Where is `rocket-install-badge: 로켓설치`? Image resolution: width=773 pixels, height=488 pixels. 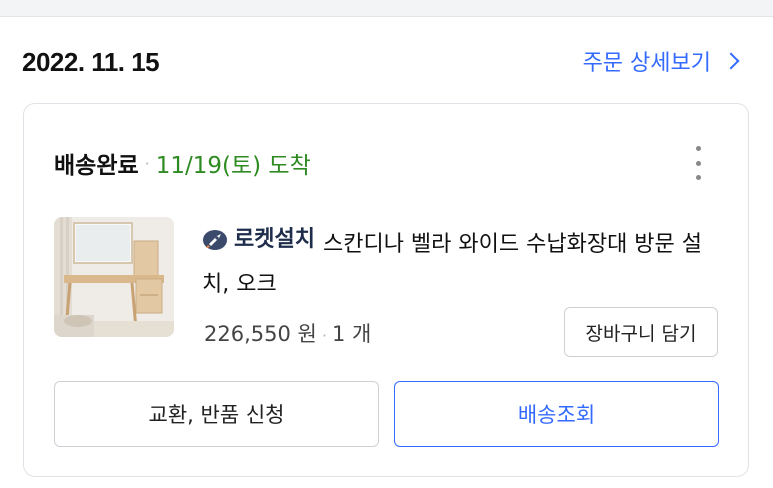 rocket-install-badge: 로켓설치 is located at coordinates (258, 240).